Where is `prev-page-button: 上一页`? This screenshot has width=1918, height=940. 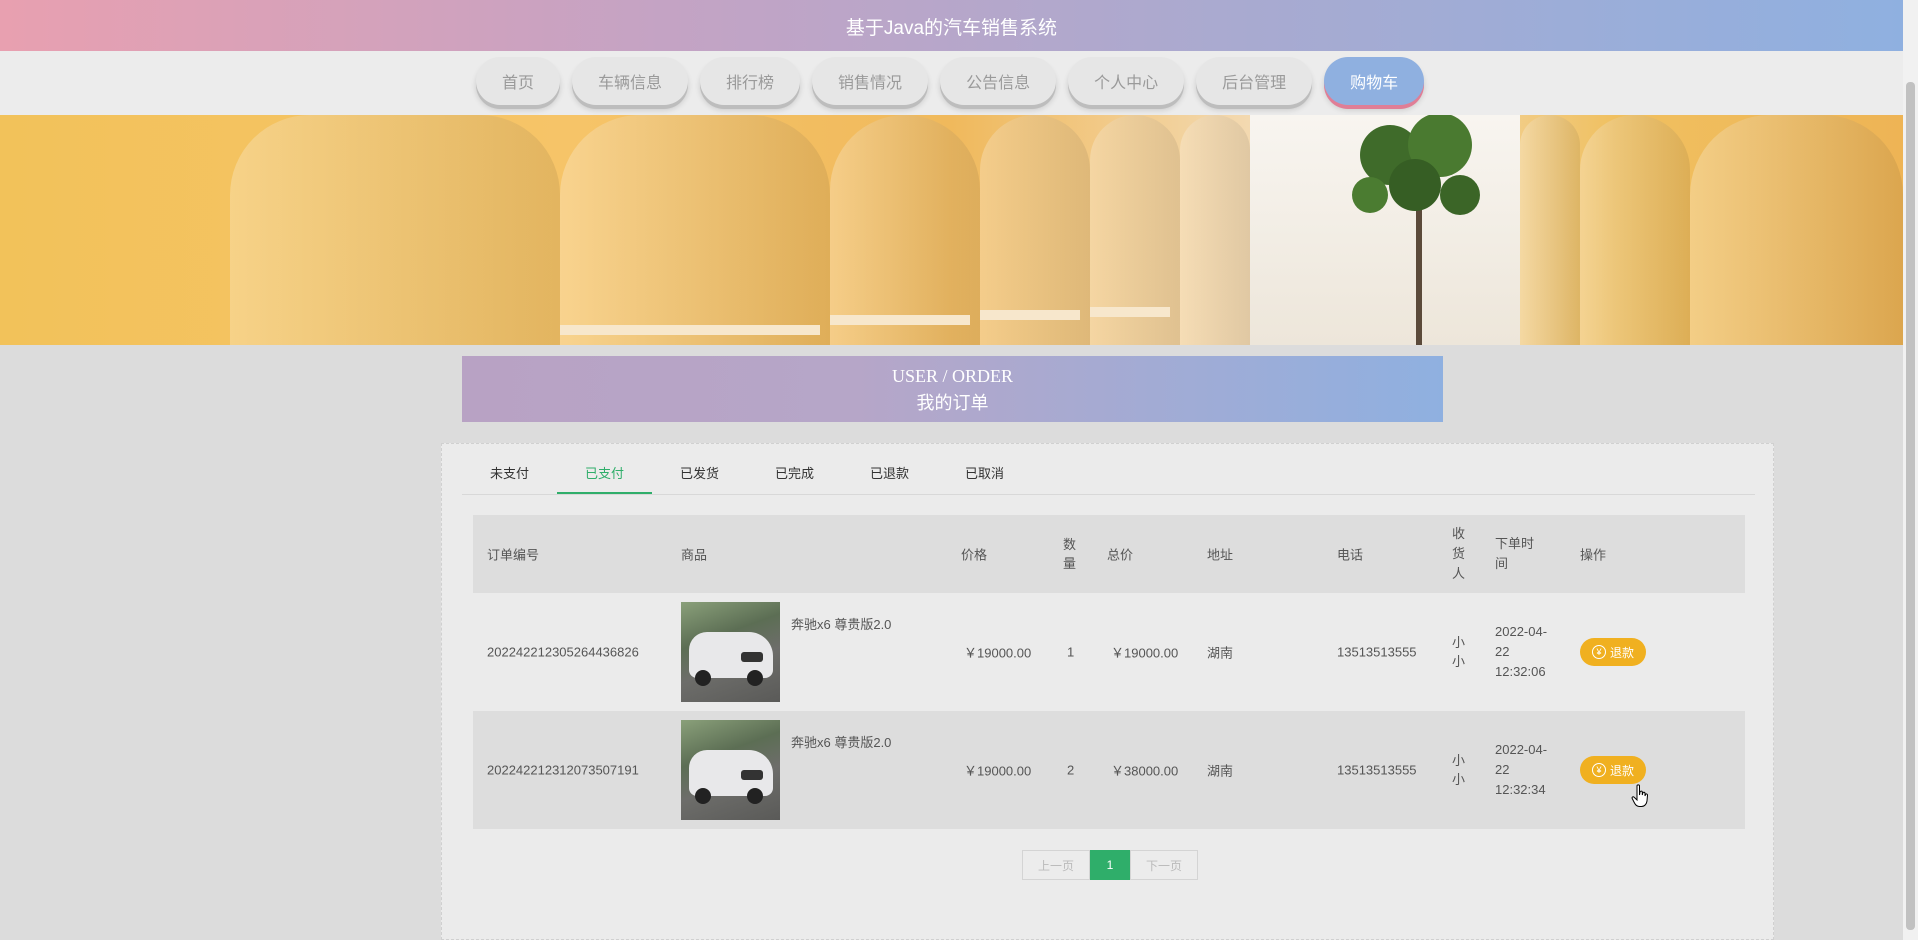
prev-page-button: 上一页 is located at coordinates (1056, 865).